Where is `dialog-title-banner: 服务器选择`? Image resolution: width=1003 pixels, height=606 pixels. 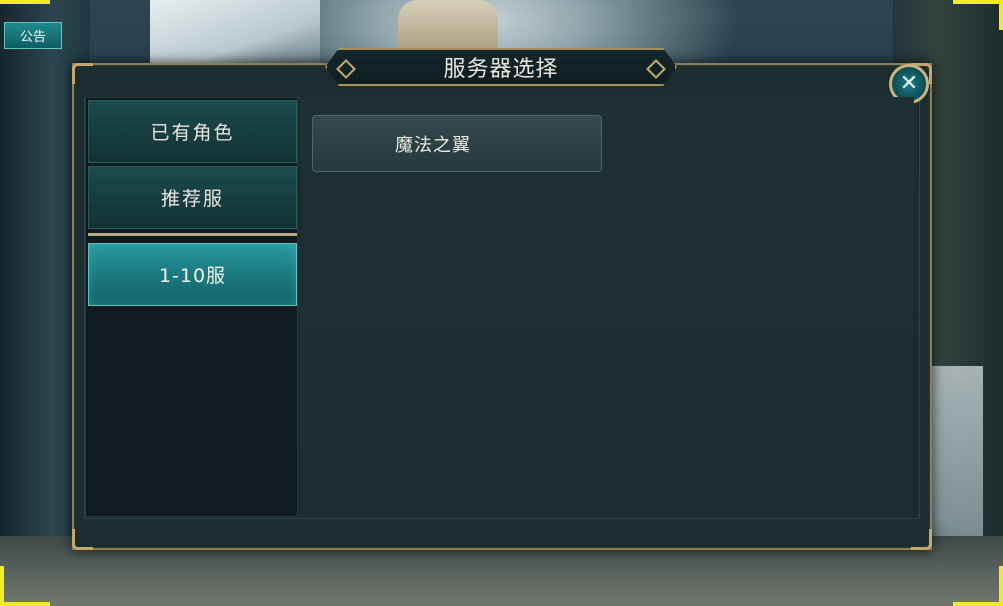 dialog-title-banner: 服务器选择 is located at coordinates (501, 67).